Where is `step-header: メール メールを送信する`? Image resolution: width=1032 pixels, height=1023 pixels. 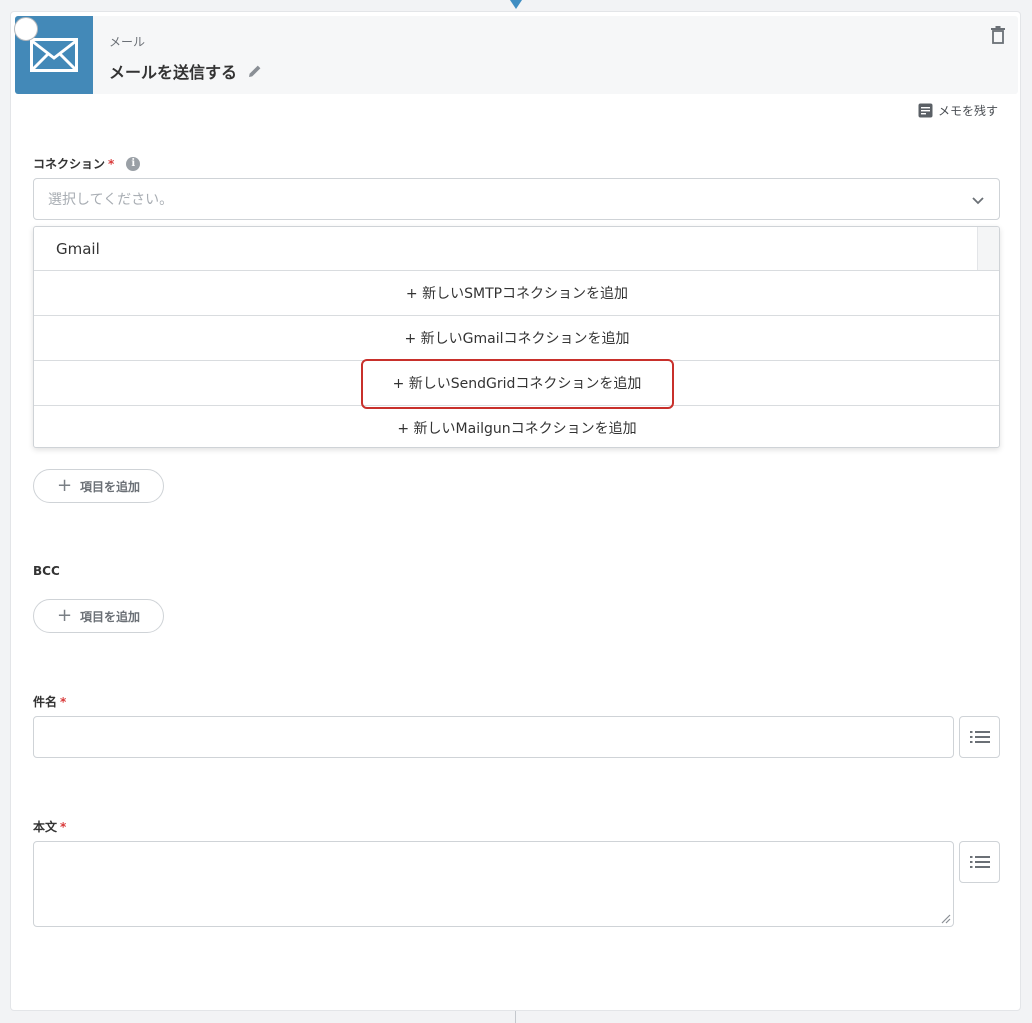
step-header: メール メールを送信する is located at coordinates (516, 55).